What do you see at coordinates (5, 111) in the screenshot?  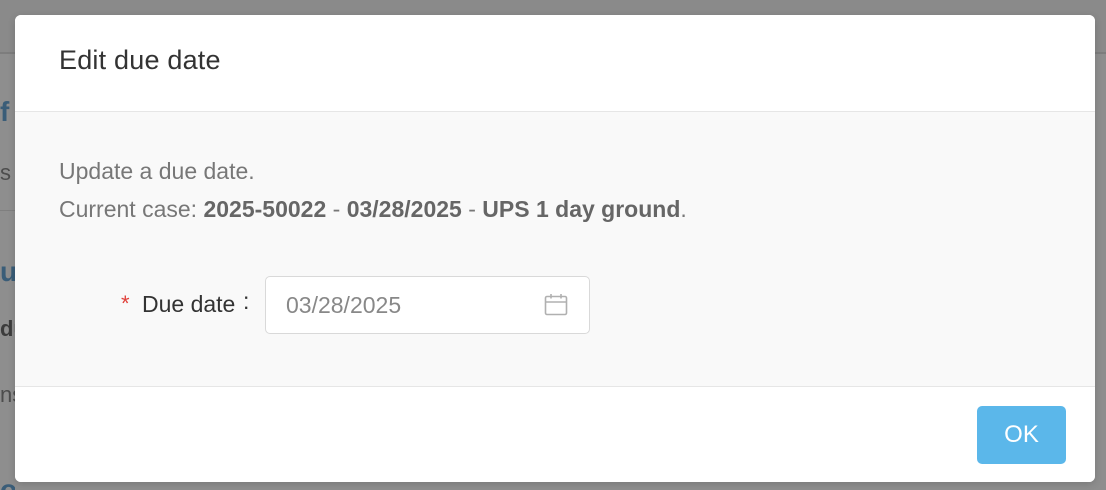 I see `background-heading-fragment: f` at bounding box center [5, 111].